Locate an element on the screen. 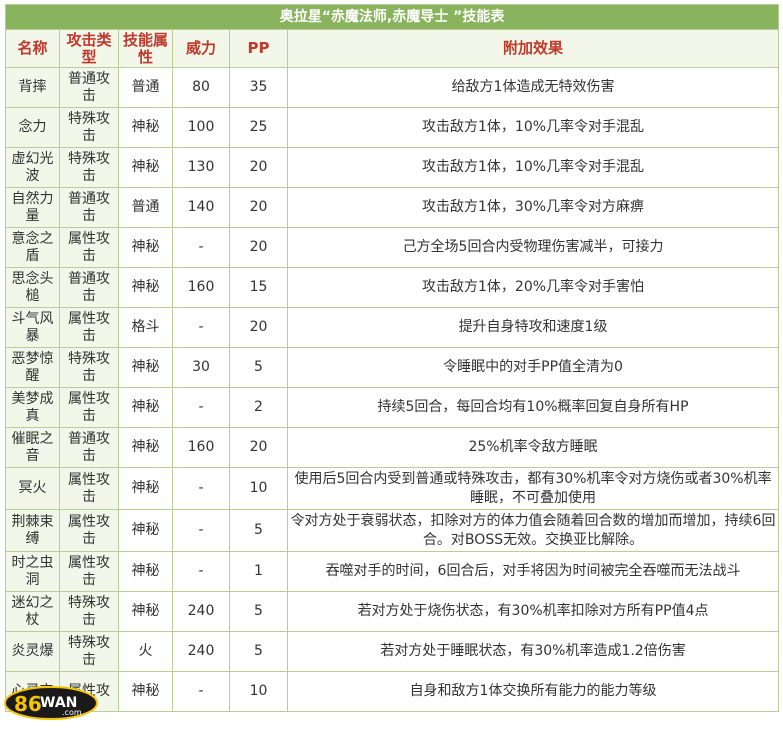 The height and width of the screenshot is (729, 783). skill-name: 荆棘束缚 is located at coordinates (32, 530).